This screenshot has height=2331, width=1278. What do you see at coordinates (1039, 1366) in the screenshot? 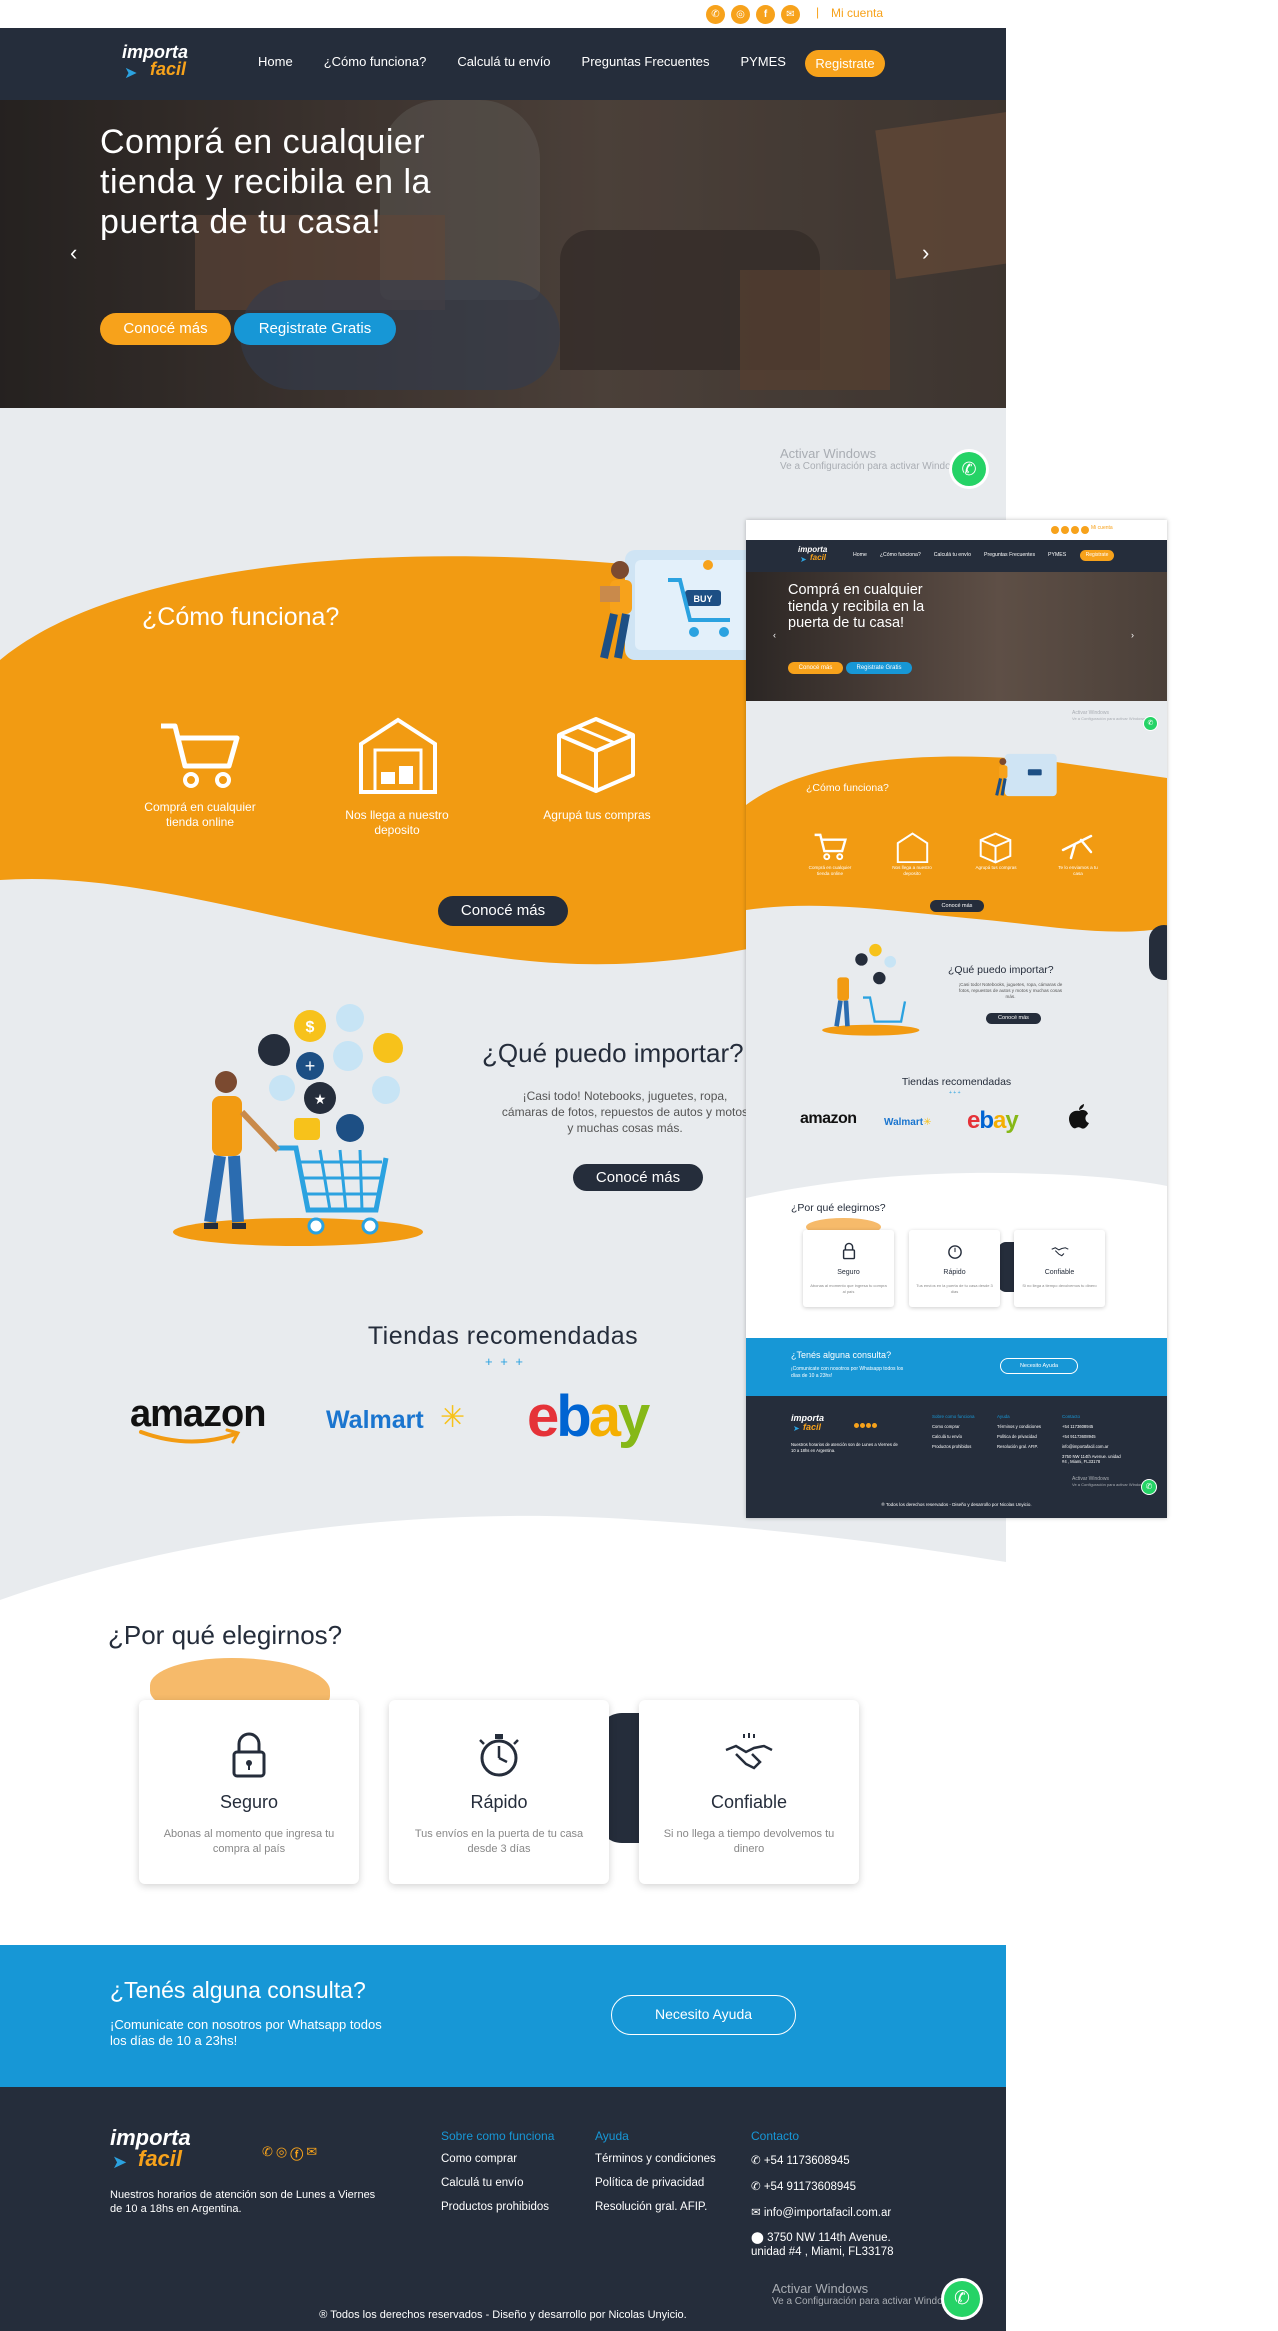
I see `preview-need-help-button: Necesito Ayuda` at bounding box center [1039, 1366].